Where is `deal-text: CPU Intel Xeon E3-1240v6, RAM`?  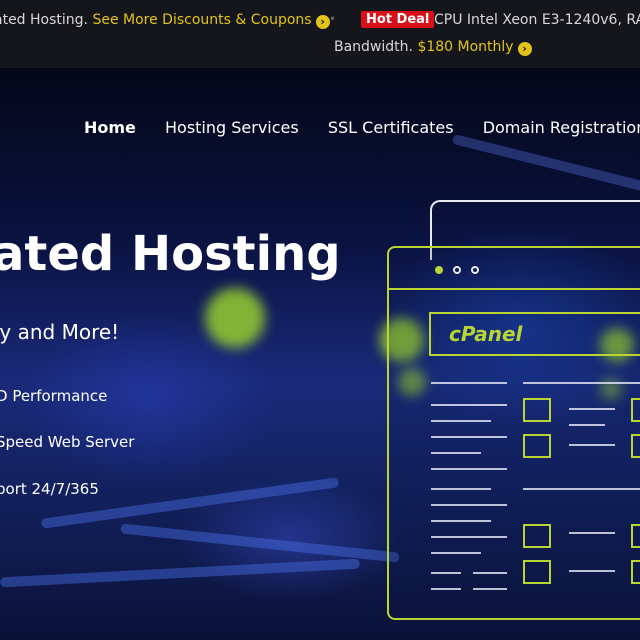 deal-text: CPU Intel Xeon E3-1240v6, RAM is located at coordinates (537, 20).